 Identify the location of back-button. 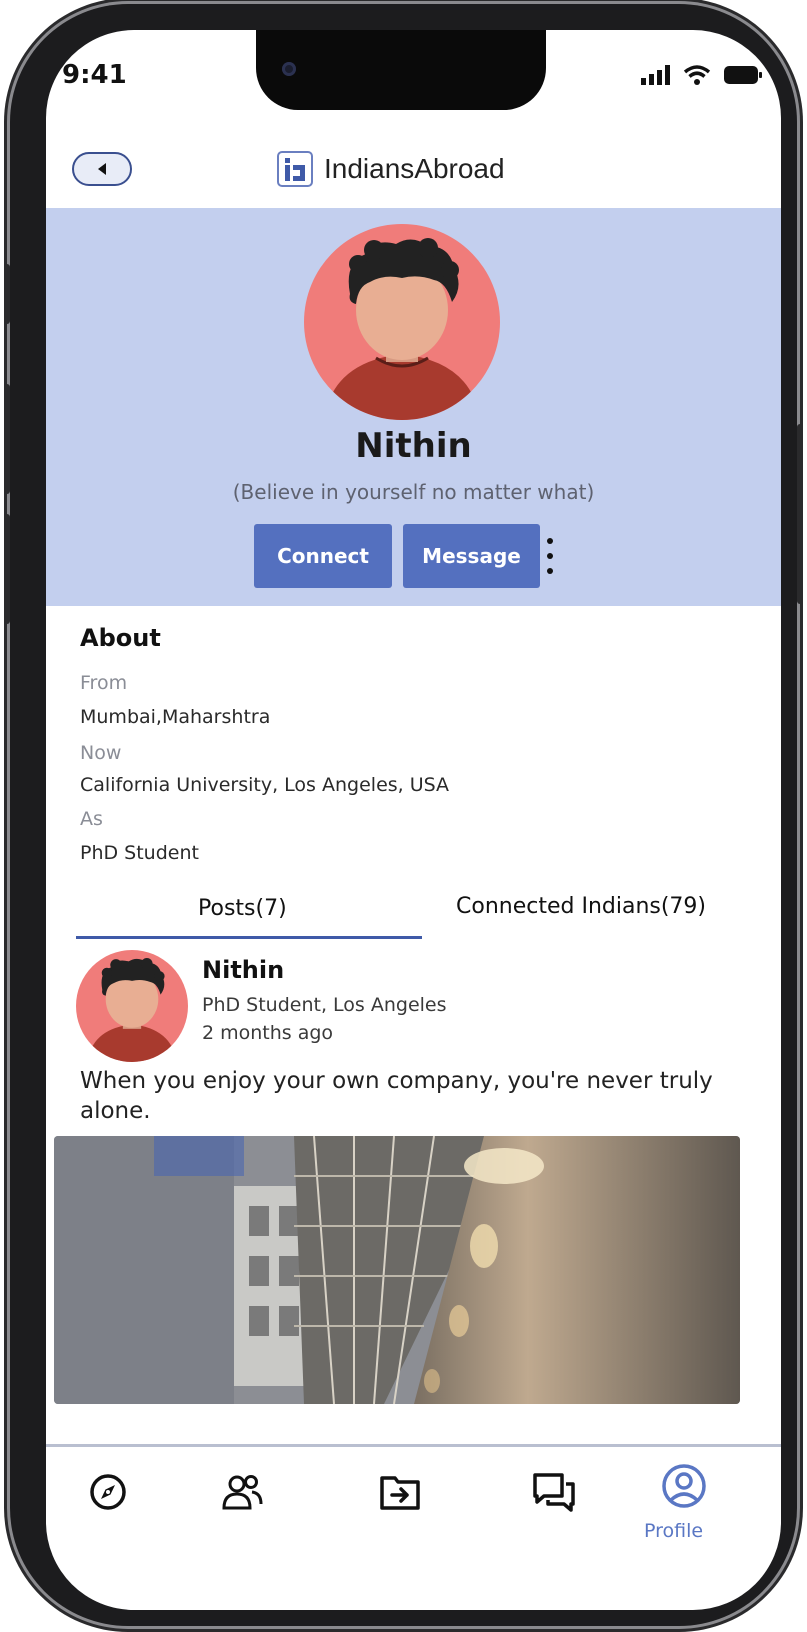
(102, 169).